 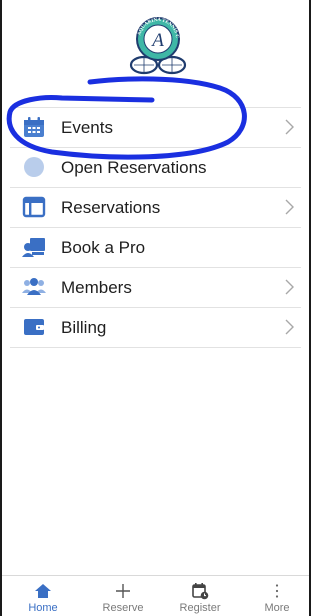 I want to click on tab-more: More, so click(x=277, y=596).